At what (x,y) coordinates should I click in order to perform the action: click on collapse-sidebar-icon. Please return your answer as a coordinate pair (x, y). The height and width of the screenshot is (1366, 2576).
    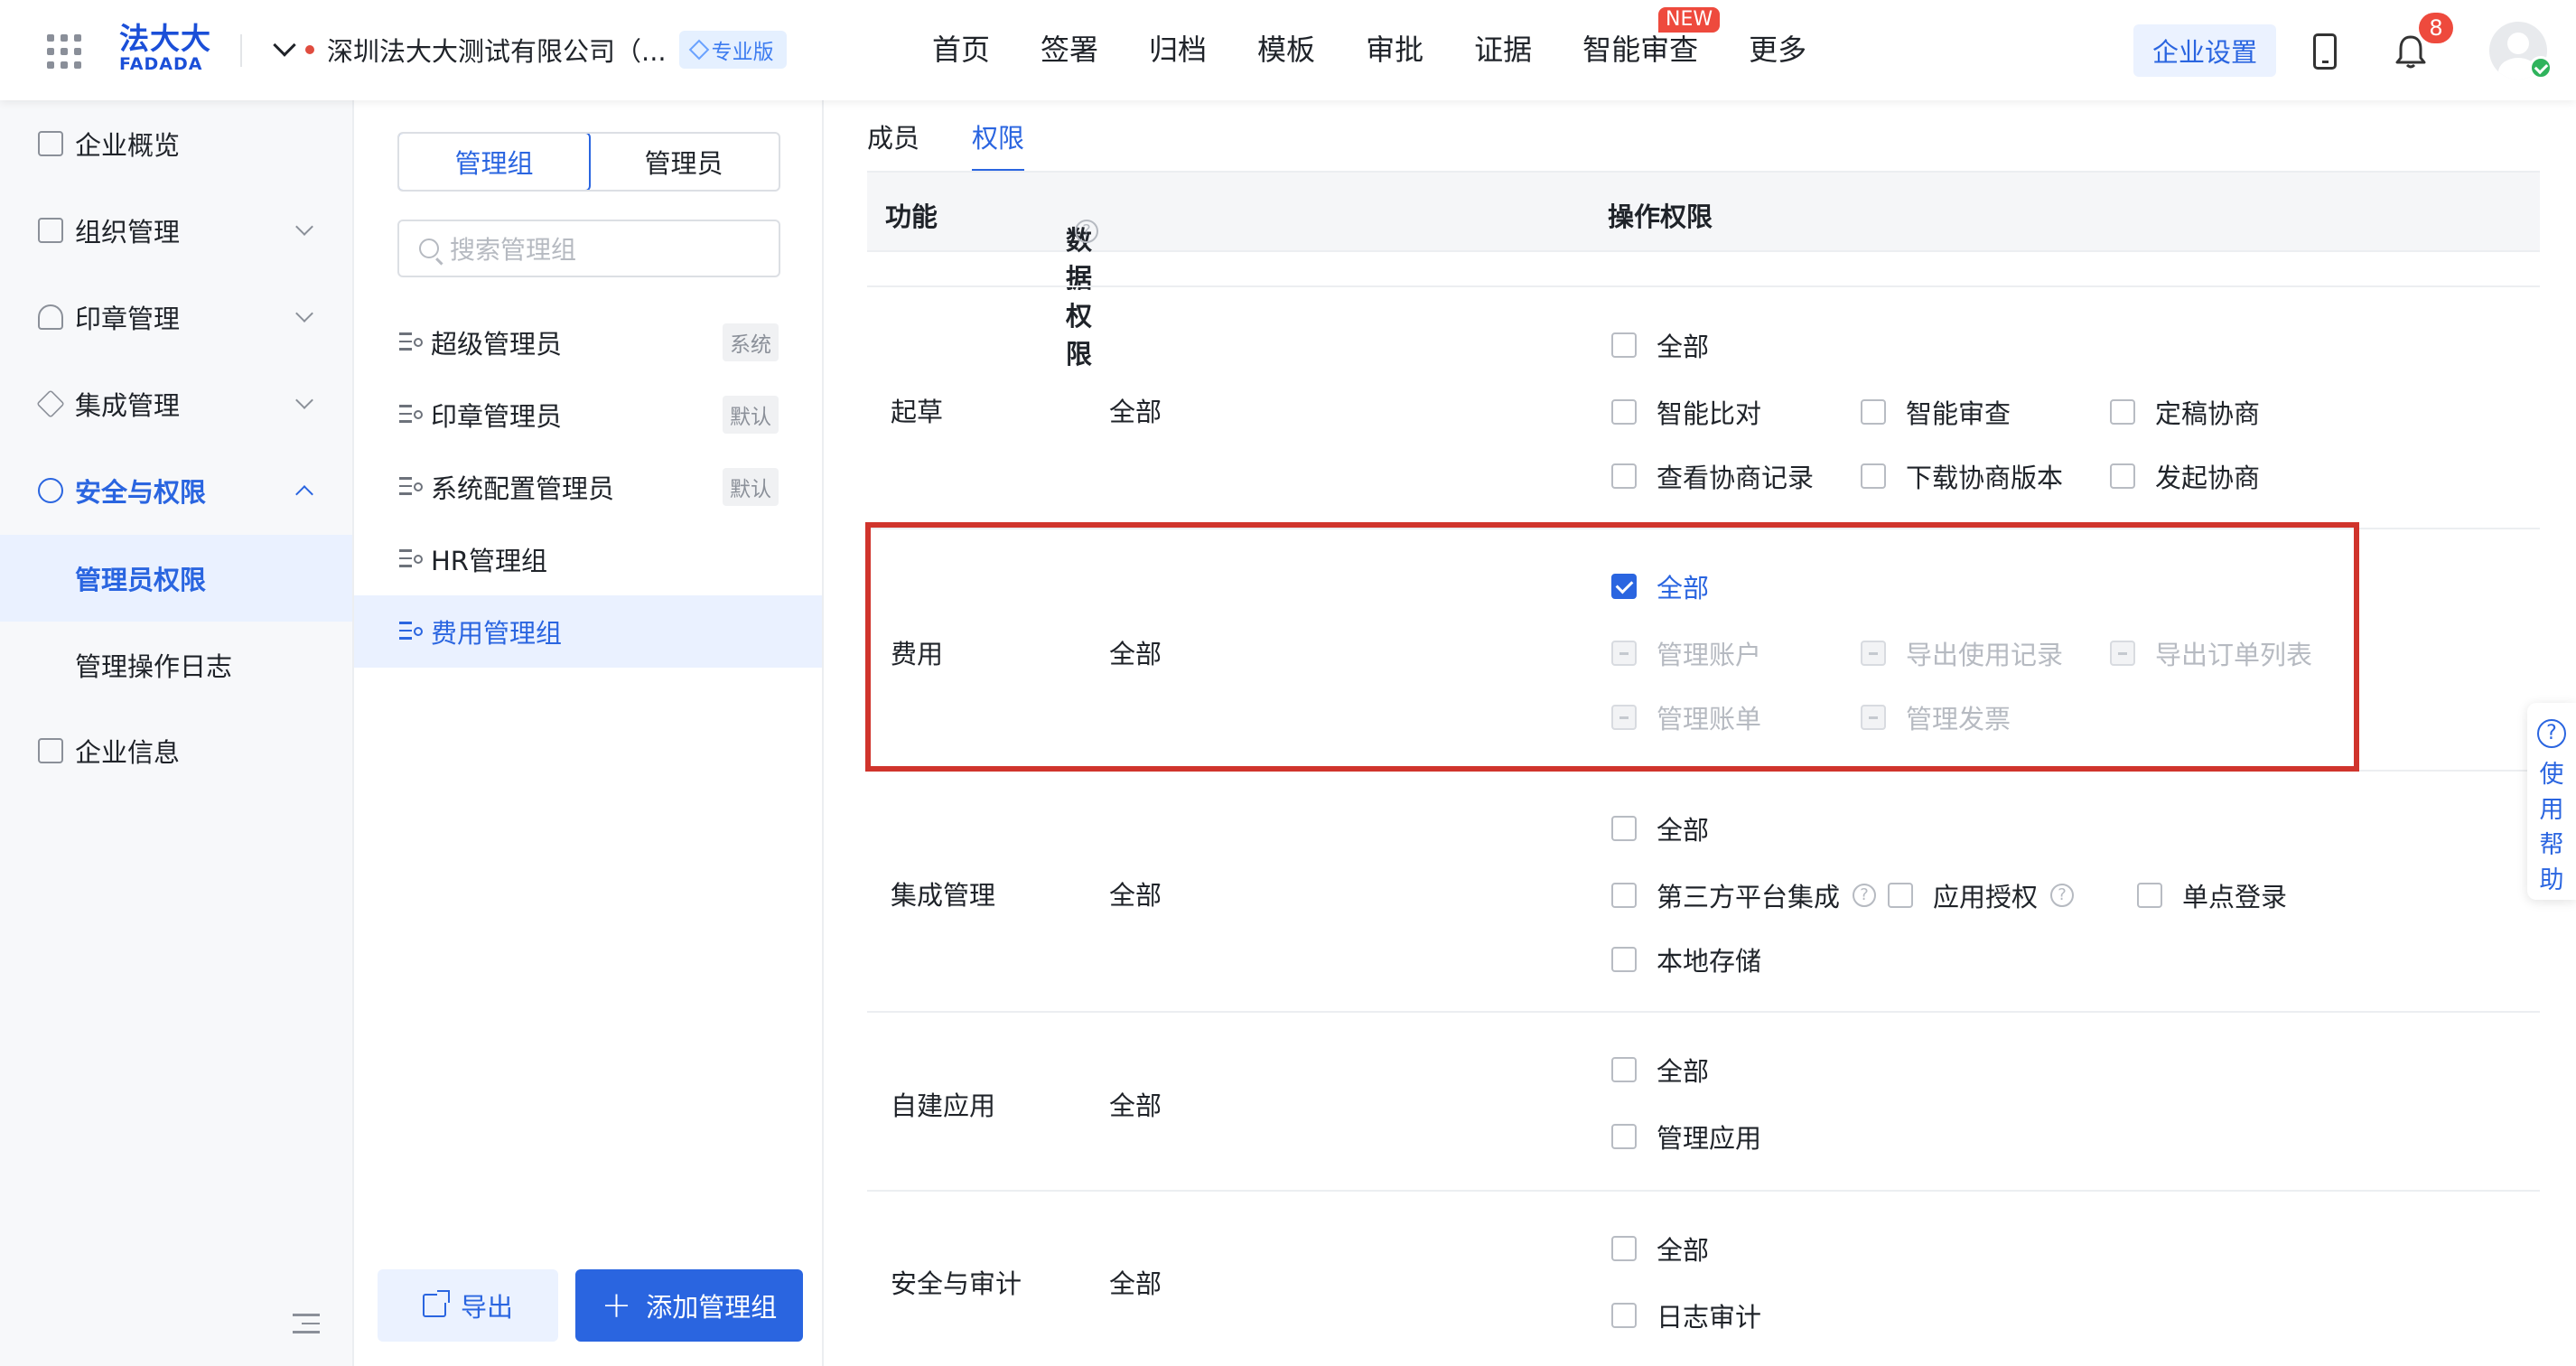
    Looking at the image, I should click on (306, 1324).